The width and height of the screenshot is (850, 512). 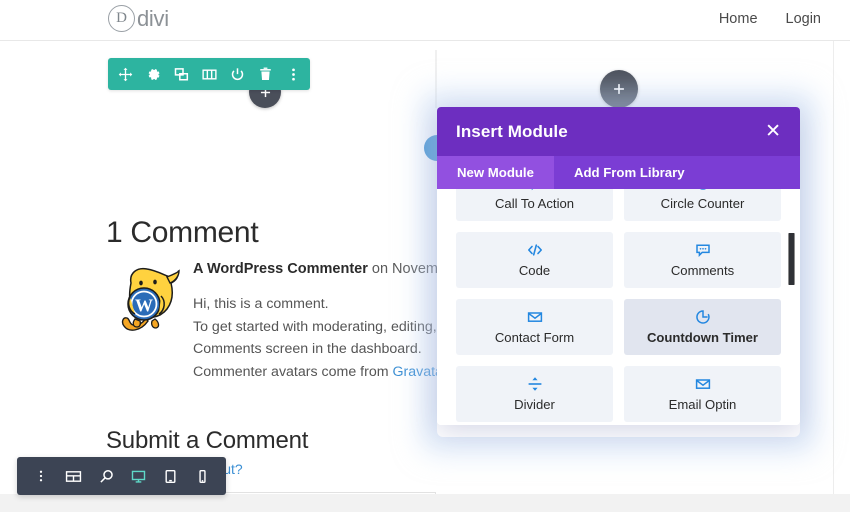 I want to click on tab-new-module: New Module, so click(x=495, y=172).